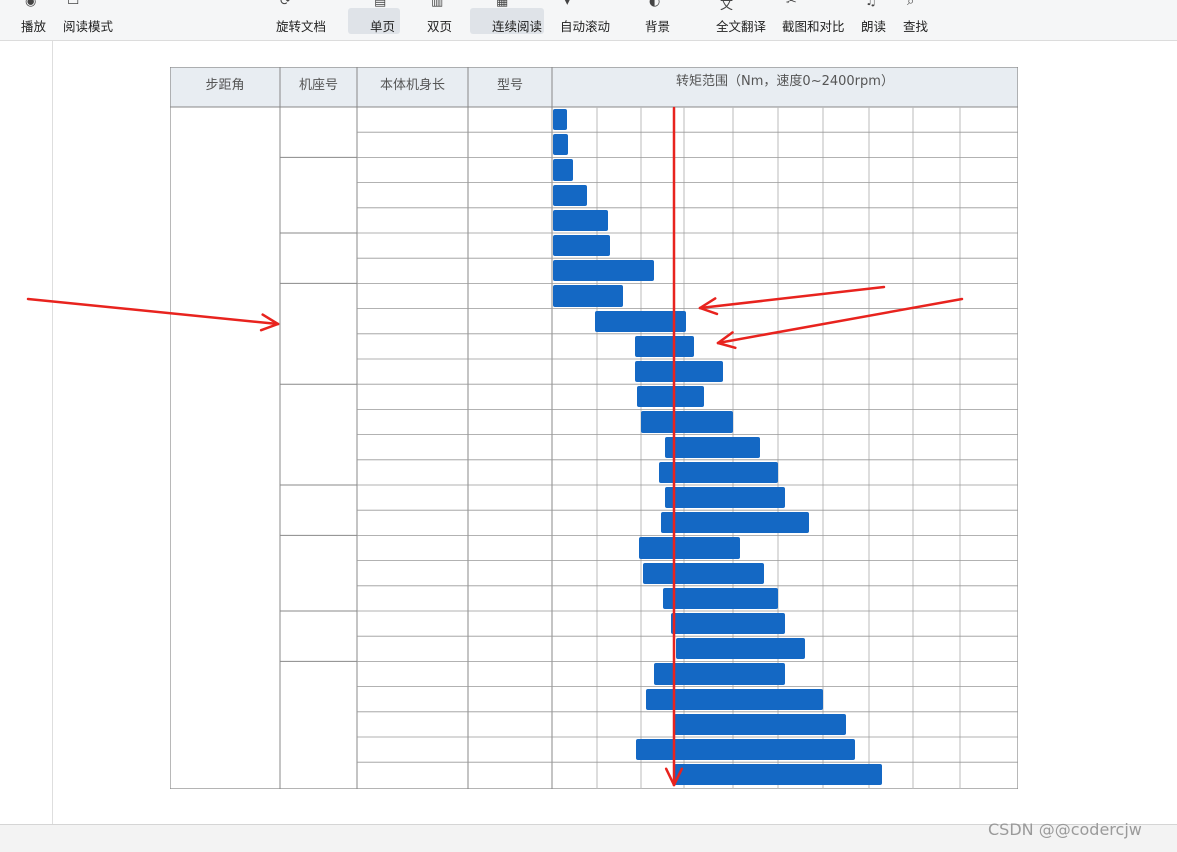 The image size is (1177, 852). What do you see at coordinates (792, 300) in the screenshot?
I see `red-arrow-42cm04` at bounding box center [792, 300].